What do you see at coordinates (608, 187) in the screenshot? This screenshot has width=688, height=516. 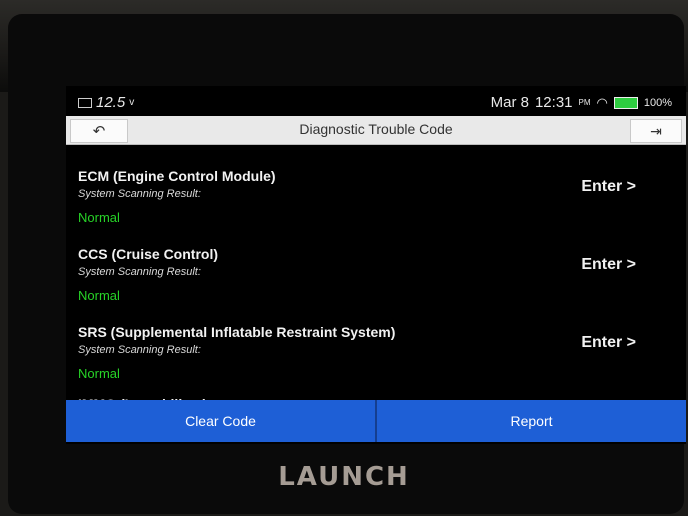 I see `enter-button-ecm: Enter >` at bounding box center [608, 187].